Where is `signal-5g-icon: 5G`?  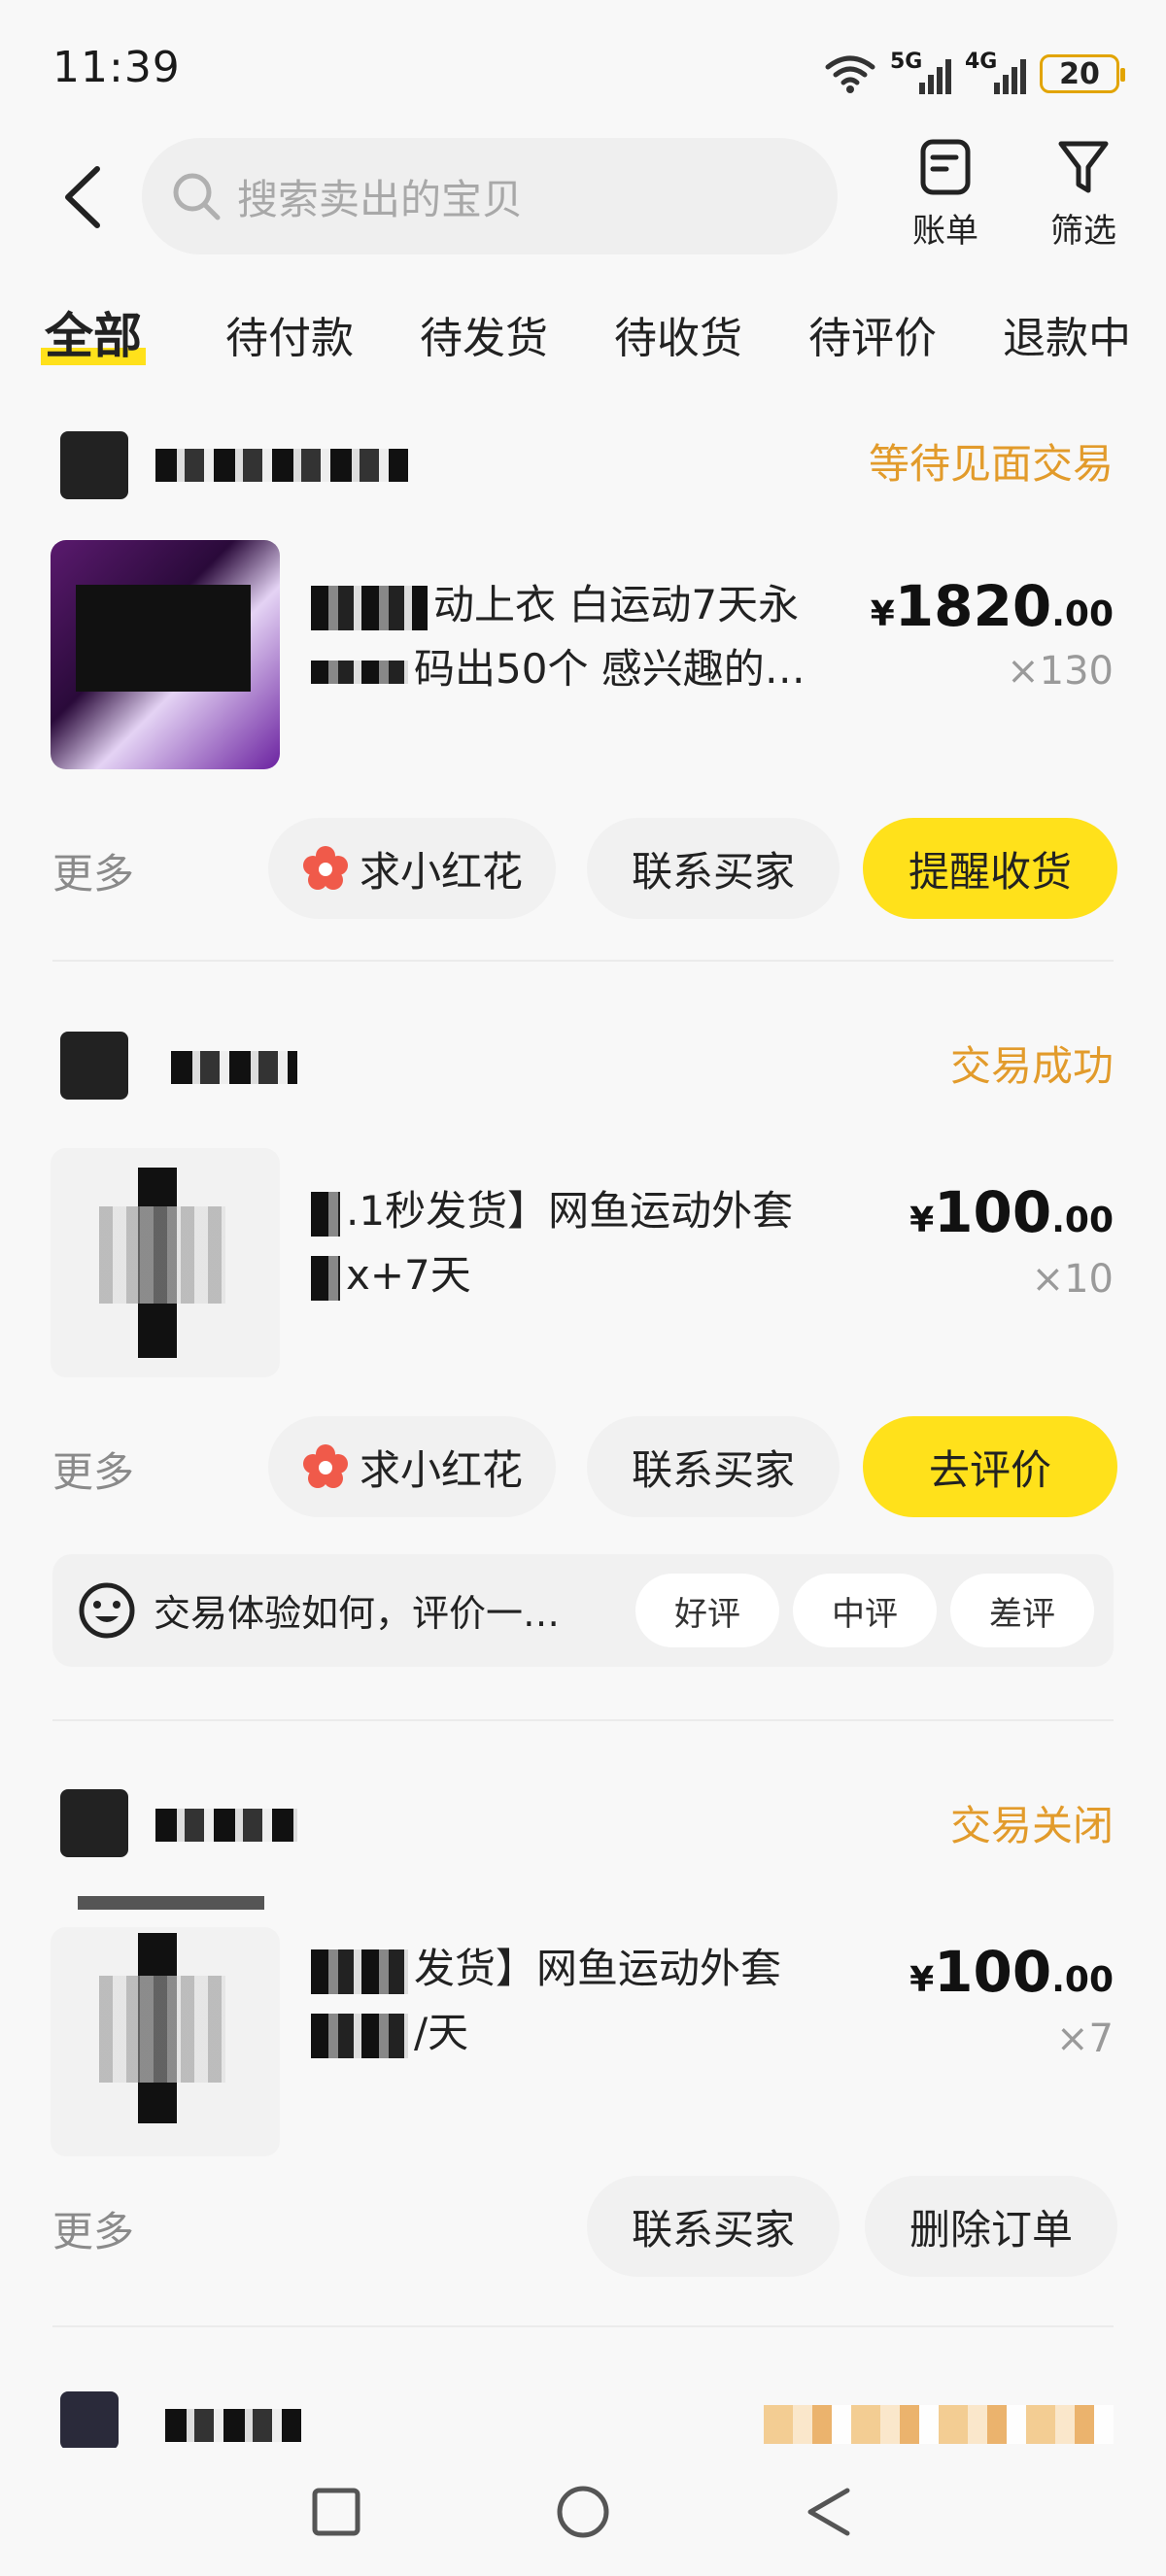 signal-5g-icon: 5G is located at coordinates (920, 72).